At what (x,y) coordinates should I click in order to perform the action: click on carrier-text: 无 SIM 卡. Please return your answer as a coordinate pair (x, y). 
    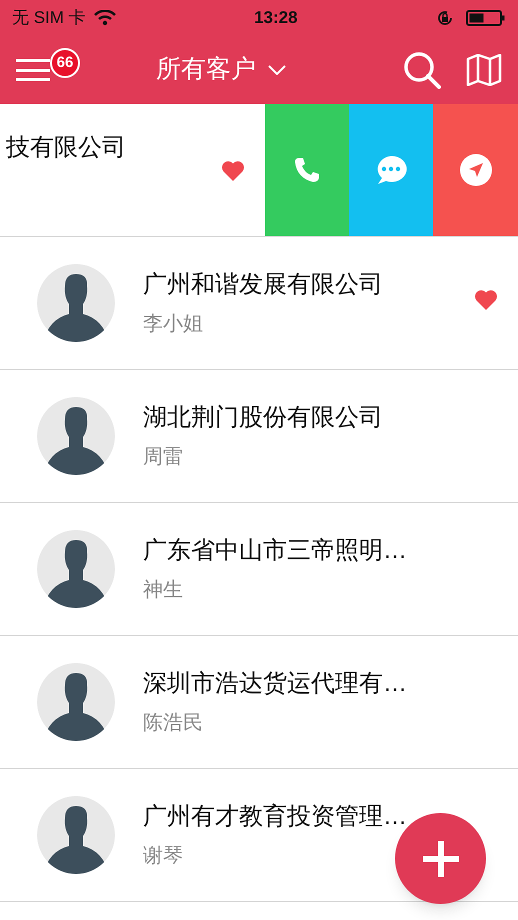
    Looking at the image, I should click on (49, 18).